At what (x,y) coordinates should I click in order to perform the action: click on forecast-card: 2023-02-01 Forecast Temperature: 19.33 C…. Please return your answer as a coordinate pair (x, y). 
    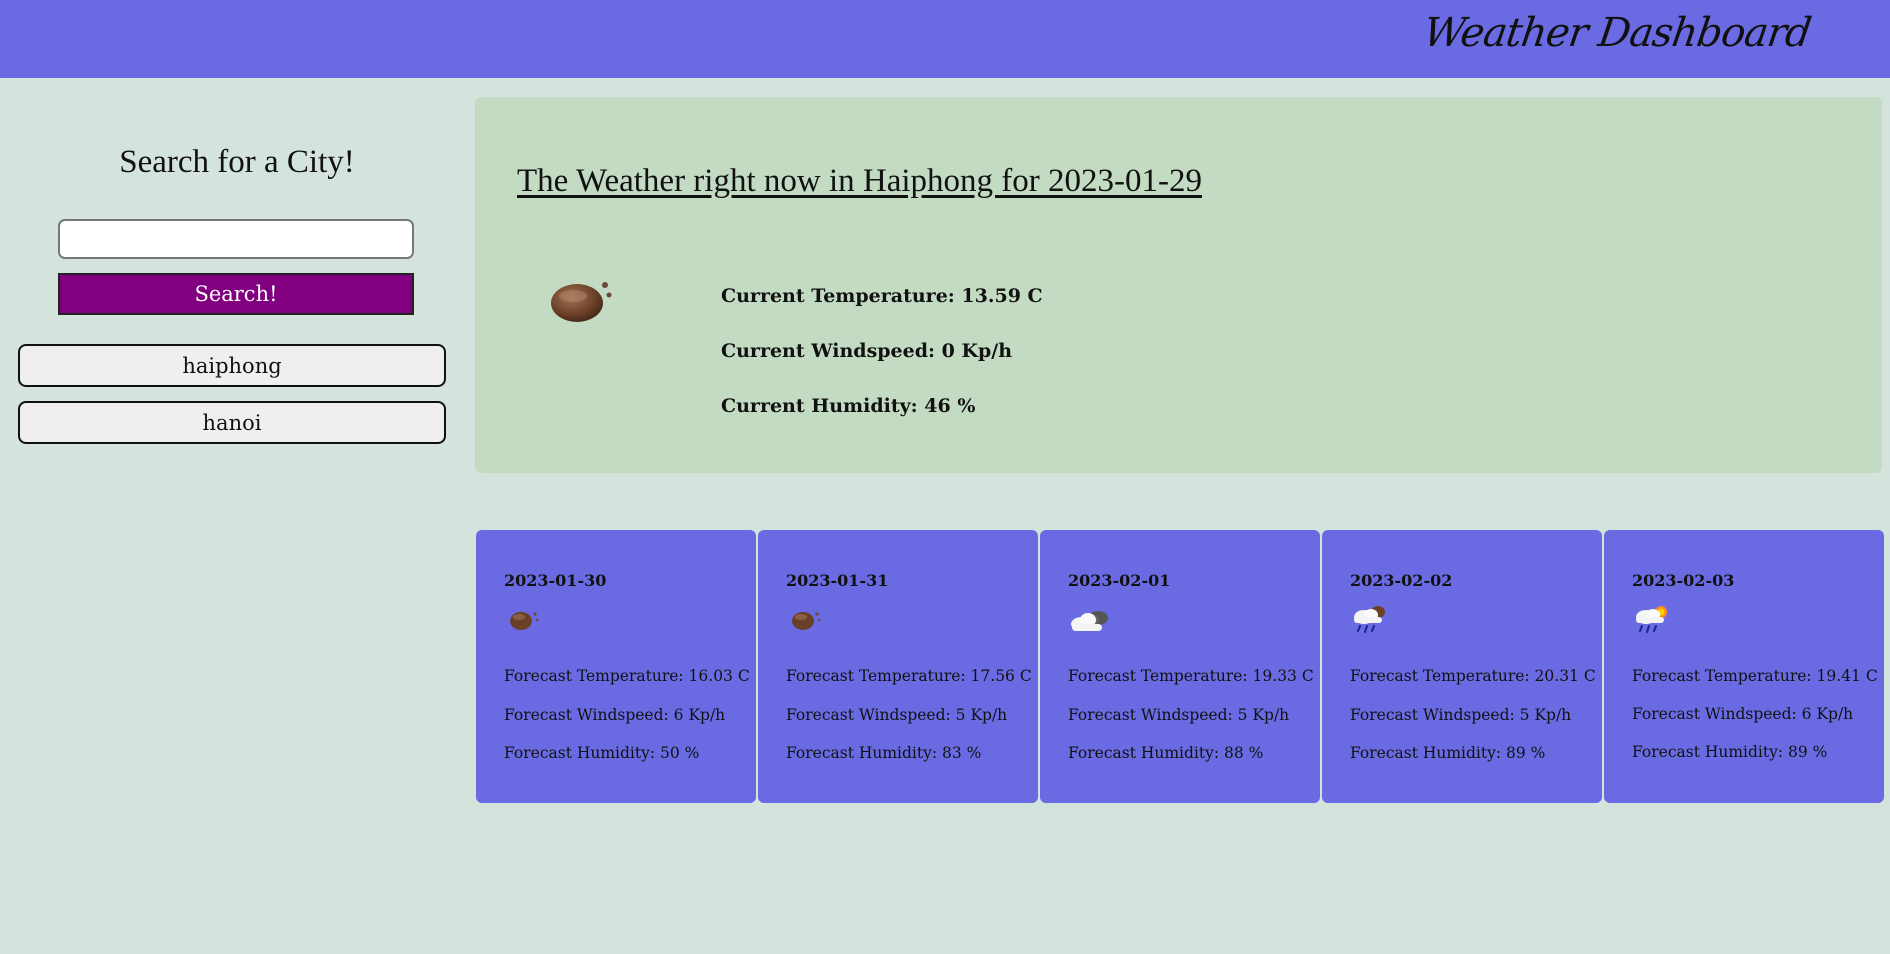
    Looking at the image, I should click on (1180, 666).